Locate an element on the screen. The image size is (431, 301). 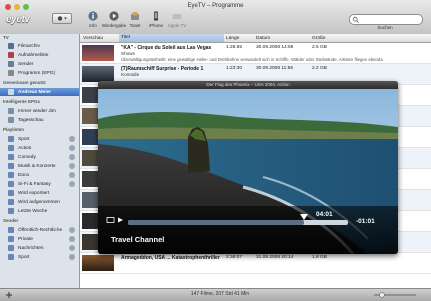
sidebar-item-oeffentlich-rechtliche: Öffentlich-Rechtliche is located at coordinates (39, 230).